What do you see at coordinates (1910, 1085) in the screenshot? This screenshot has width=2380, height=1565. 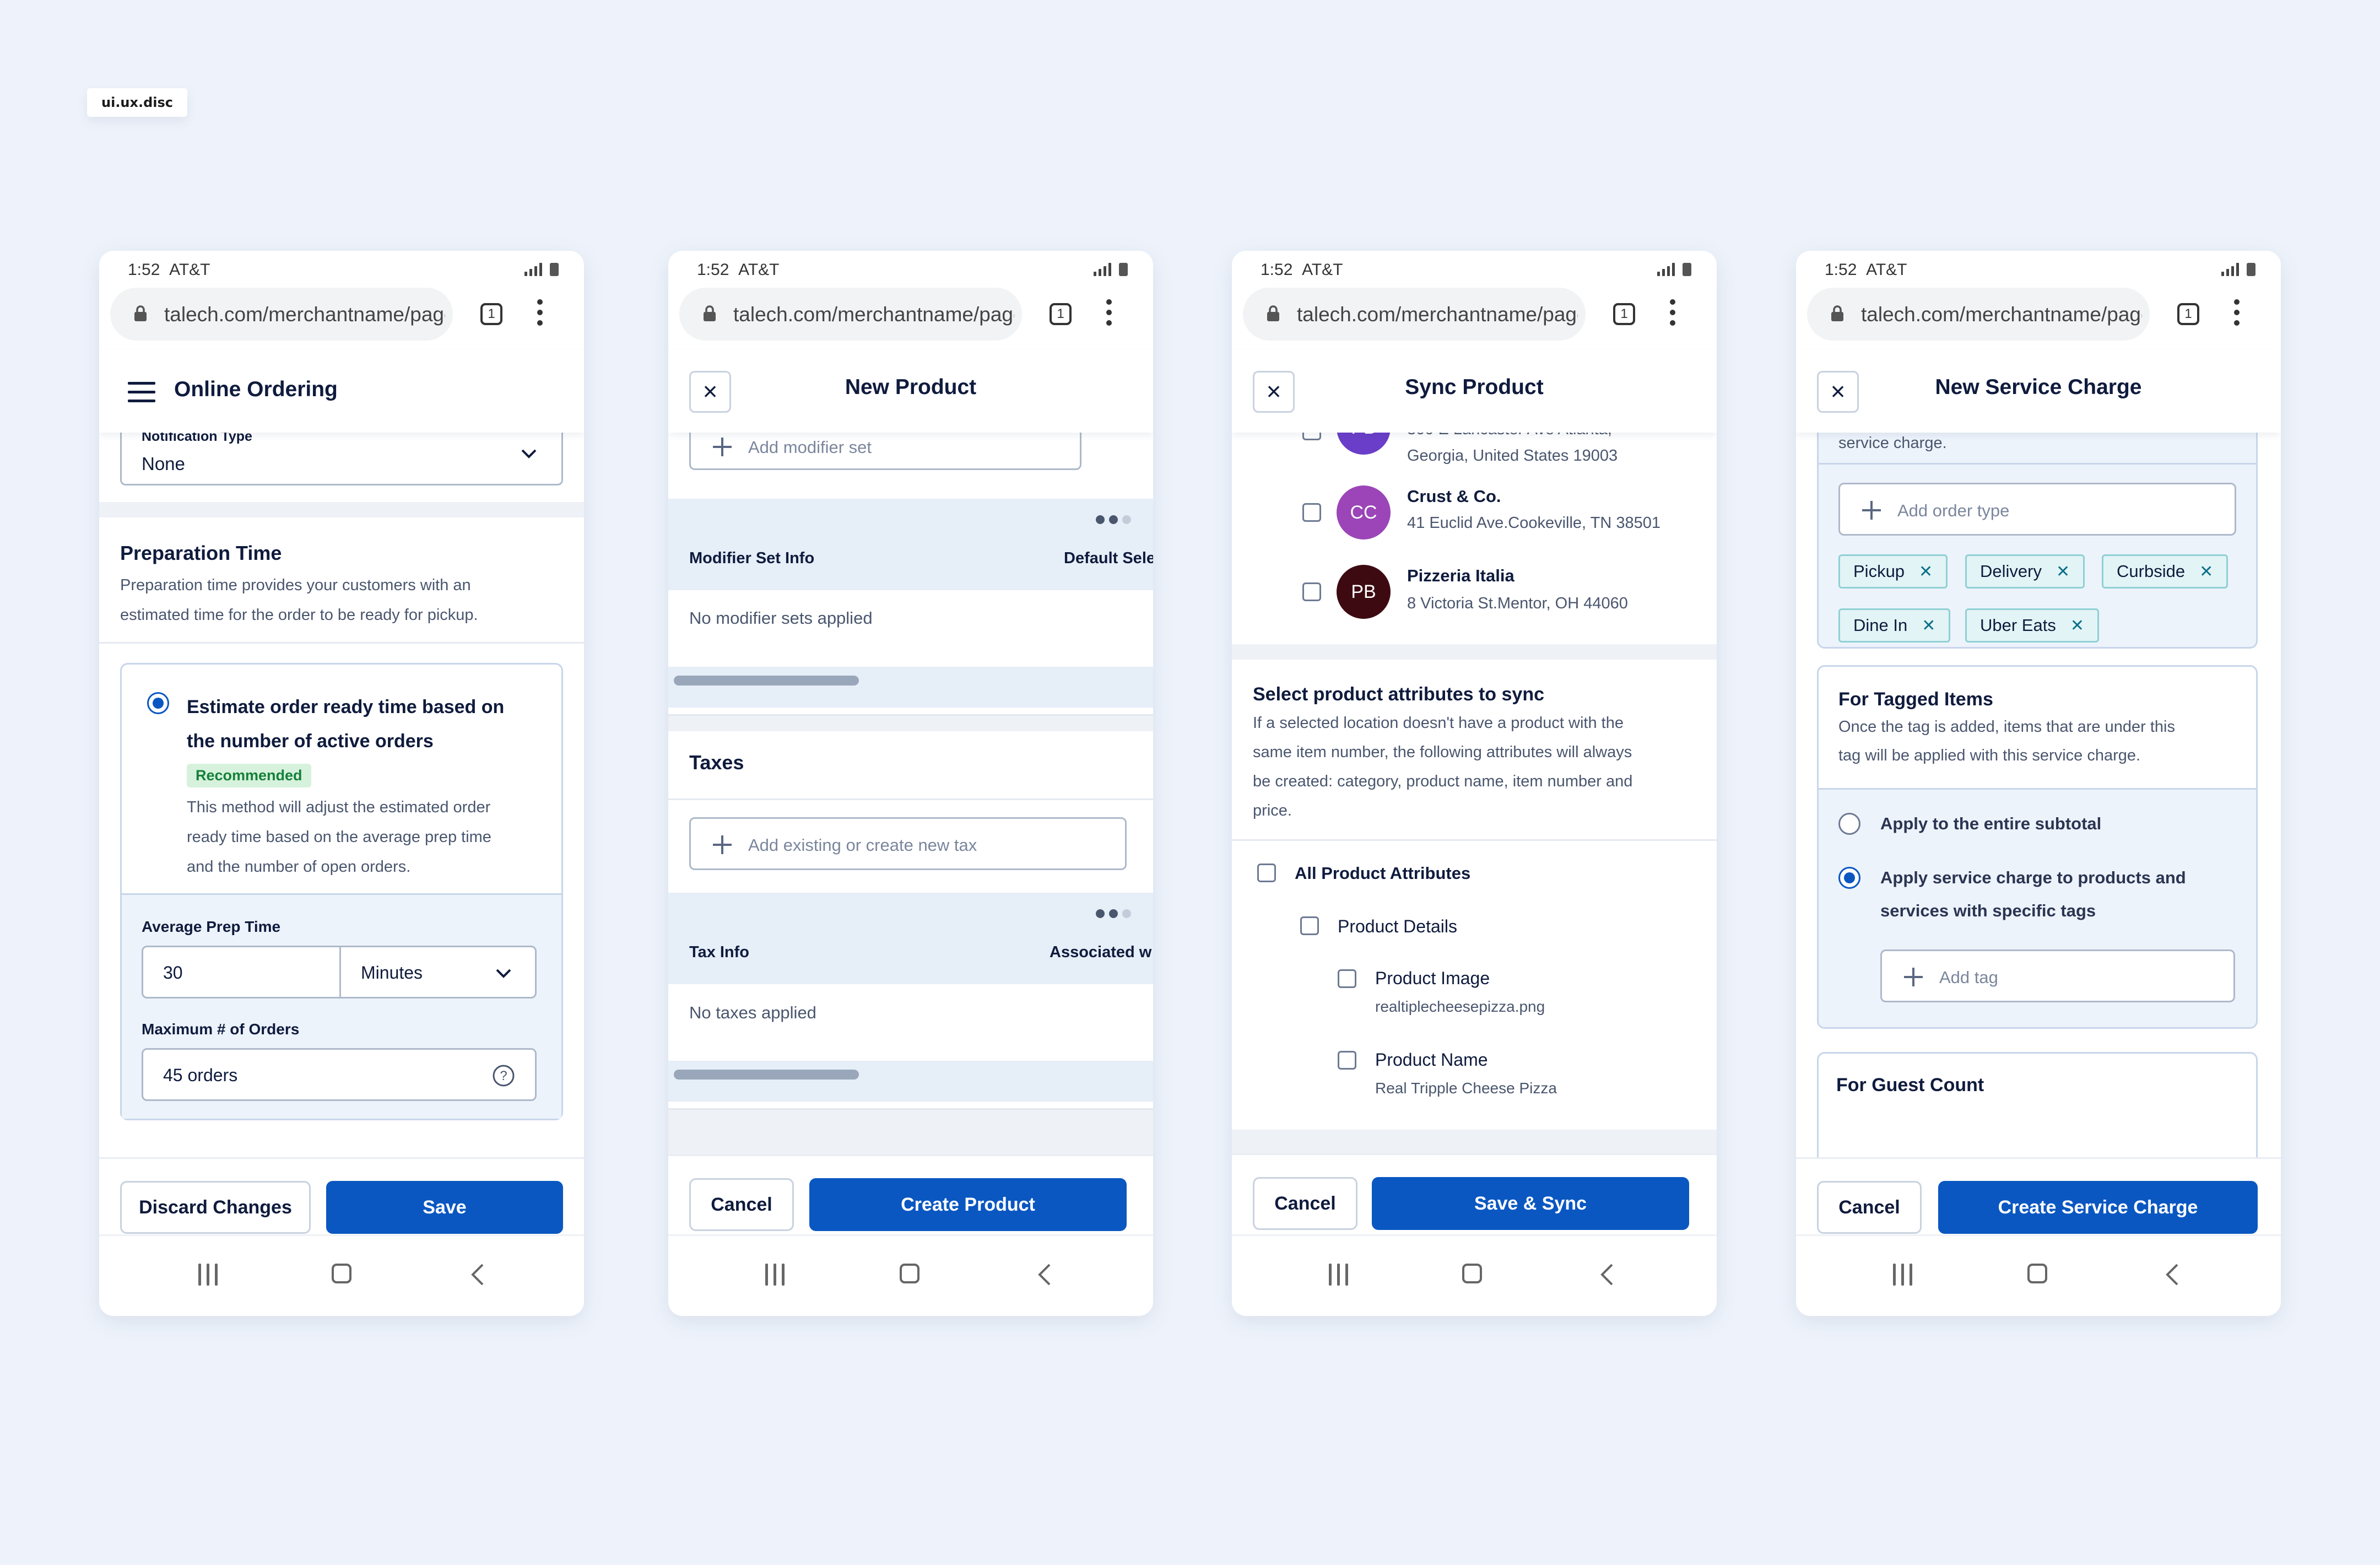 I see `guest-count-title: For Guest Count` at bounding box center [1910, 1085].